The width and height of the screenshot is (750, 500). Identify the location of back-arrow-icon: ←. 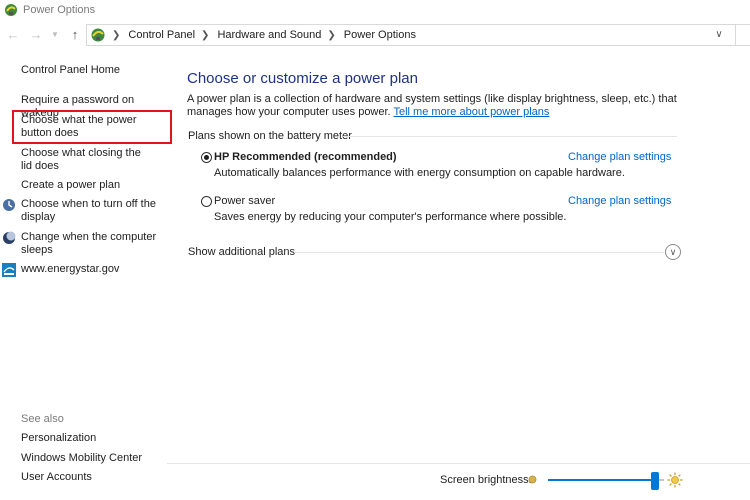
(13, 35).